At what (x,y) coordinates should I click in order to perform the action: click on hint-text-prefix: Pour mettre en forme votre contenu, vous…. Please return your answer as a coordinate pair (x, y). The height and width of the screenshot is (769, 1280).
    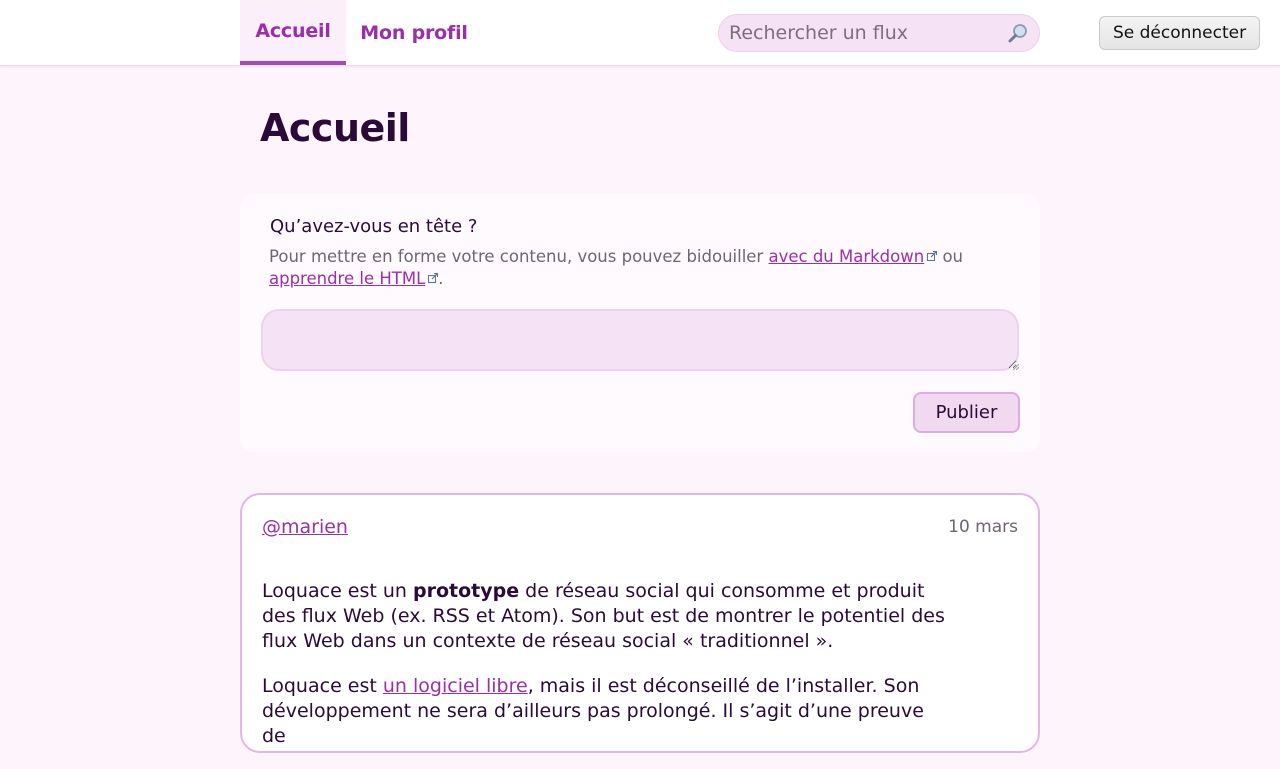
    Looking at the image, I should click on (519, 256).